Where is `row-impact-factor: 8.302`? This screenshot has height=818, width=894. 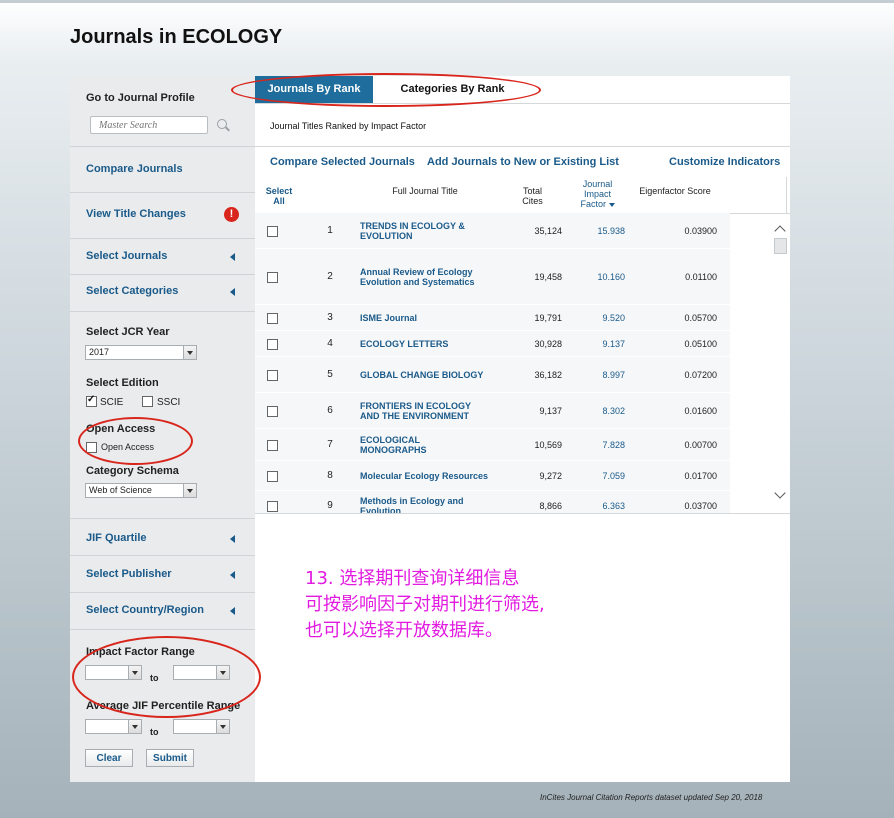
row-impact-factor: 8.302 is located at coordinates (613, 411).